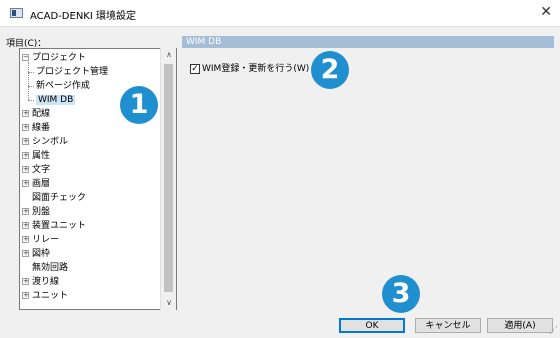  I want to click on tree-item-wim-db: WIM DB, so click(56, 100).